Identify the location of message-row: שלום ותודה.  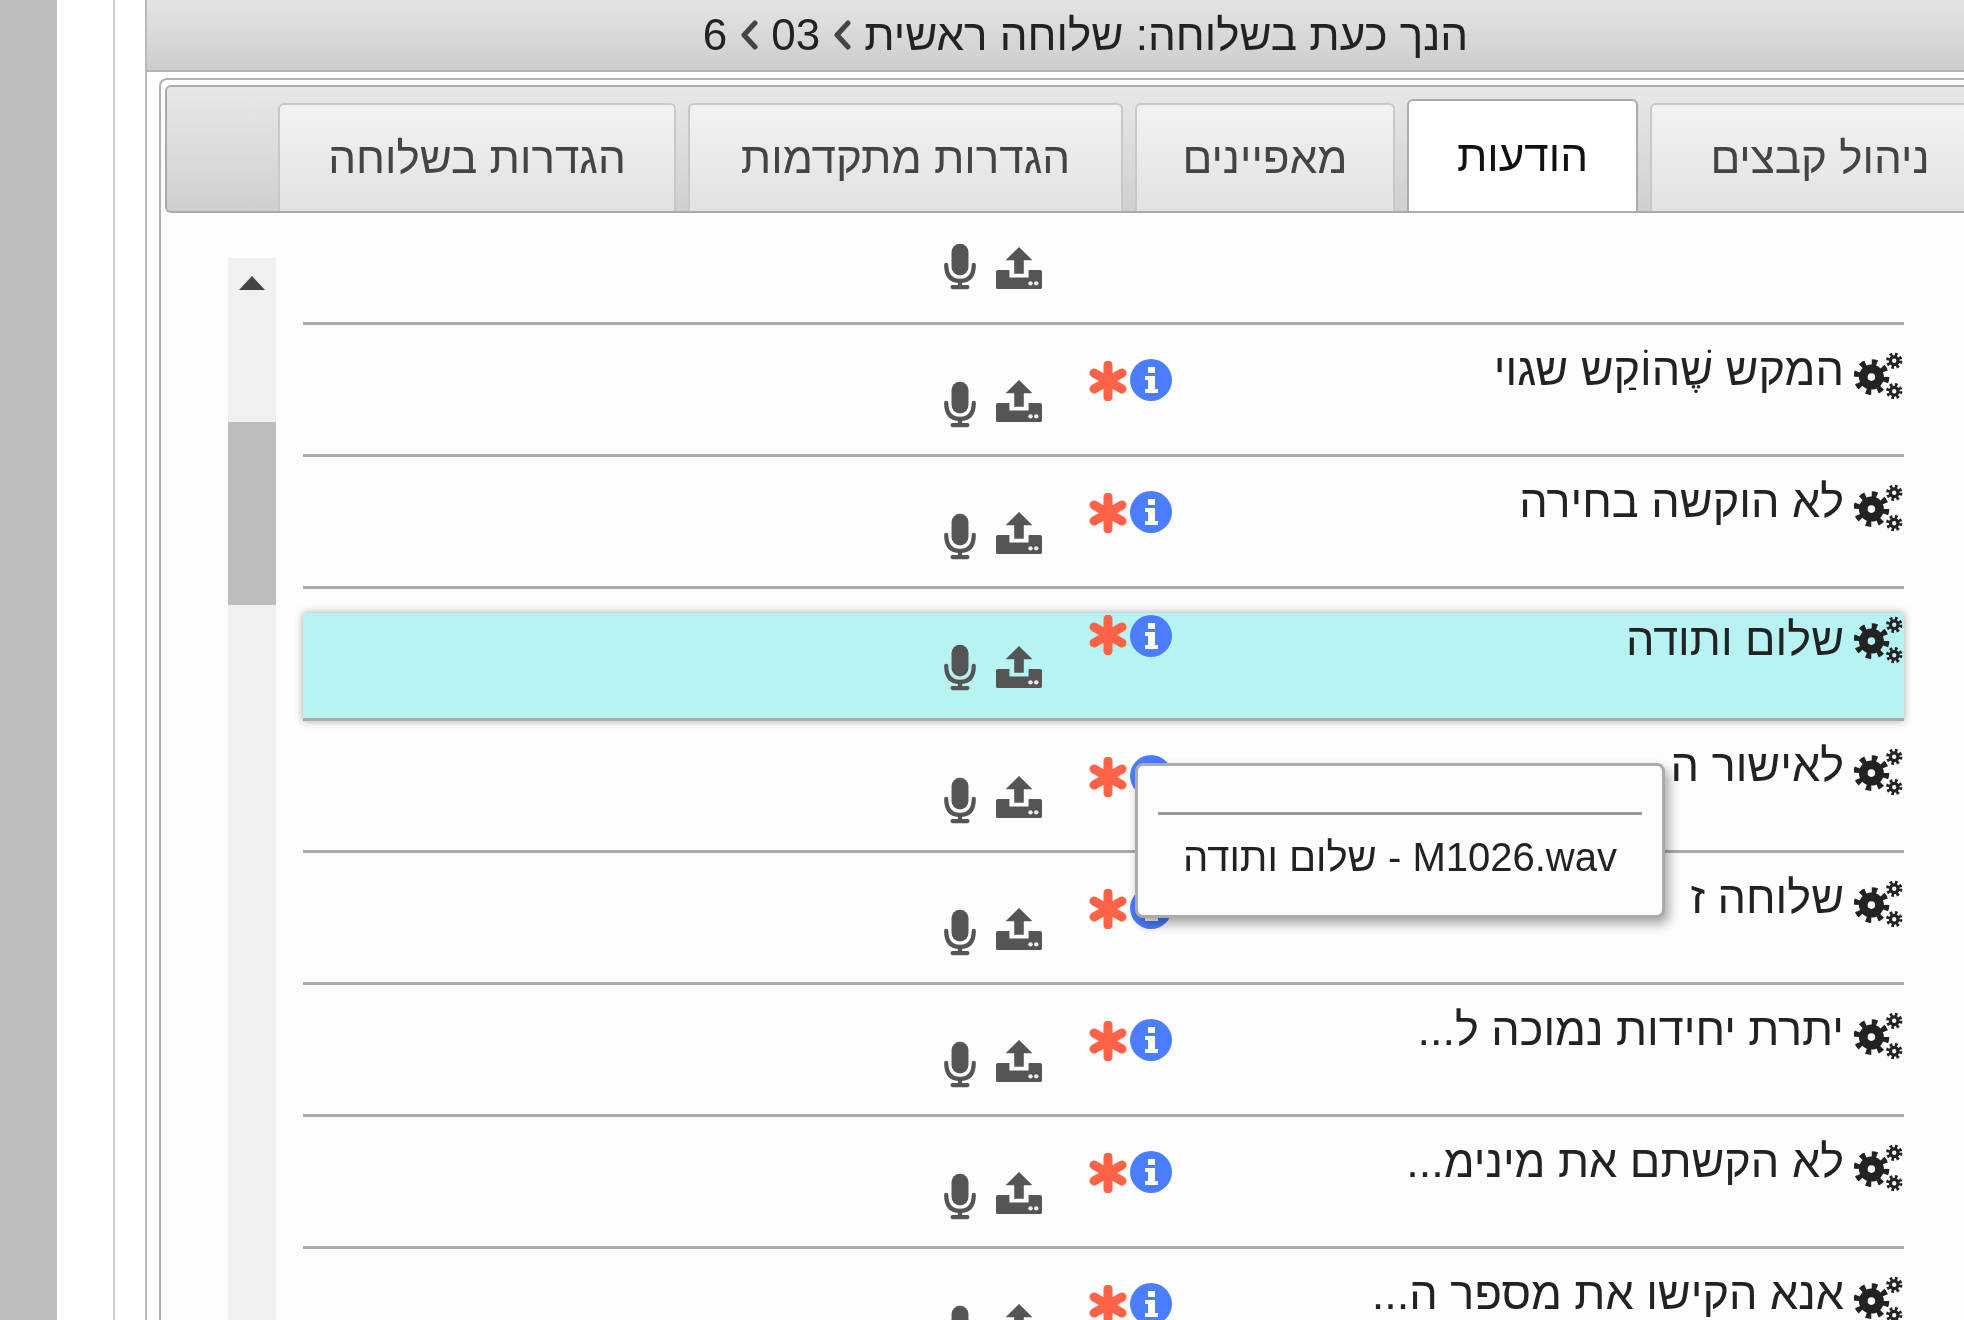
(1103, 667).